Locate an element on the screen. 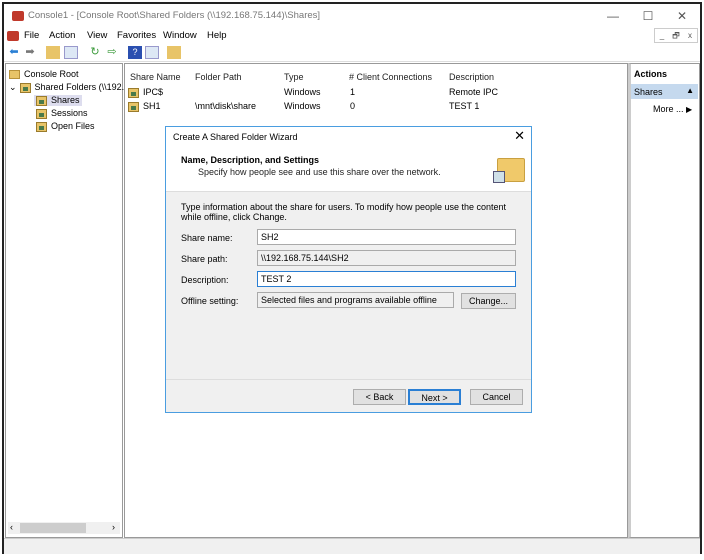 The width and height of the screenshot is (704, 560). toolbar: ⬅ ➡ ↻ ⇨ ? is located at coordinates (352, 53).